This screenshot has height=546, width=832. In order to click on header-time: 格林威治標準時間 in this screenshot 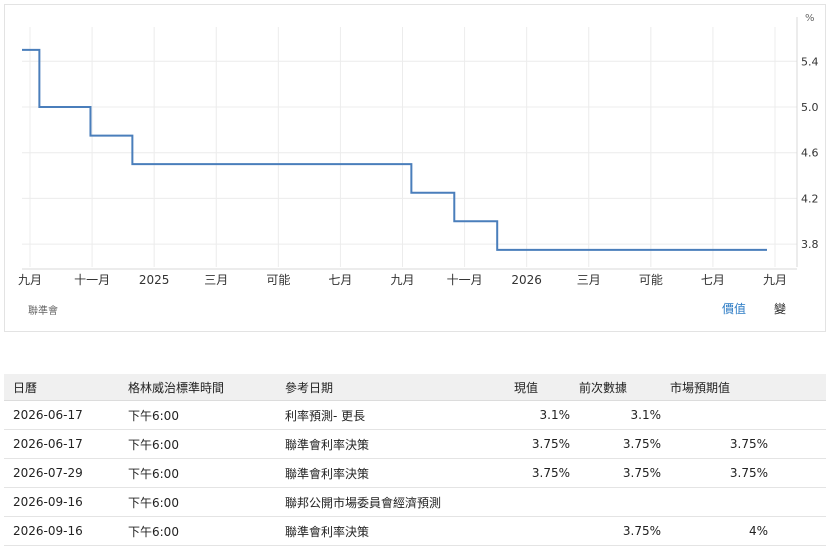, I will do `click(197, 387)`.